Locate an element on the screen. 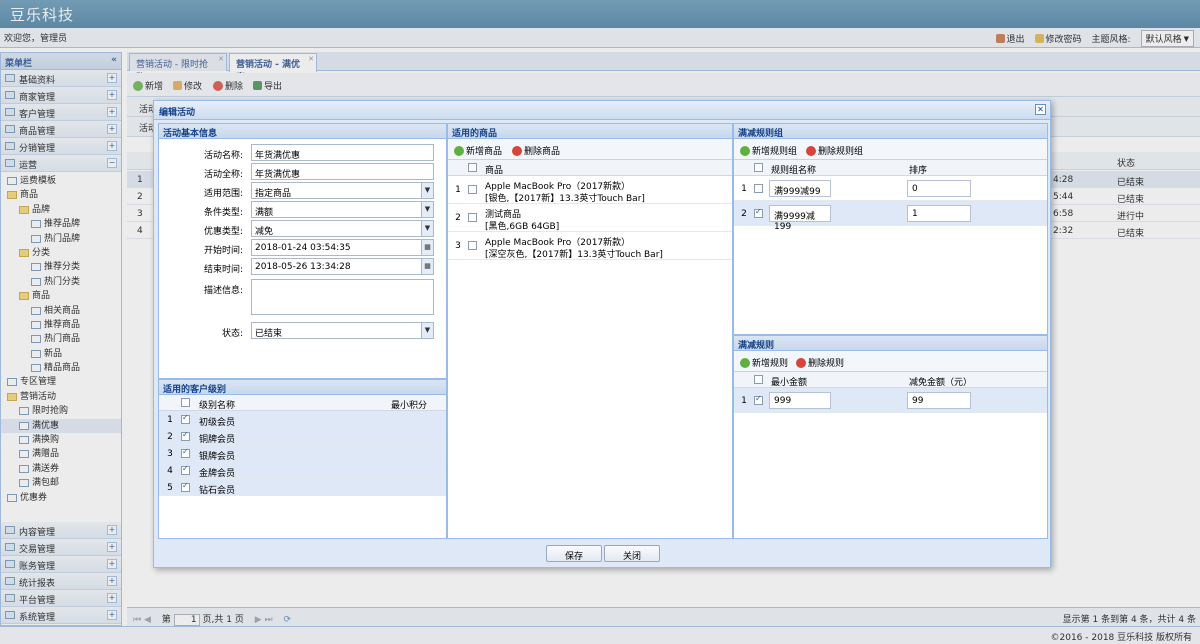 This screenshot has width=1200, height=644. save-button: 保存 is located at coordinates (574, 553).